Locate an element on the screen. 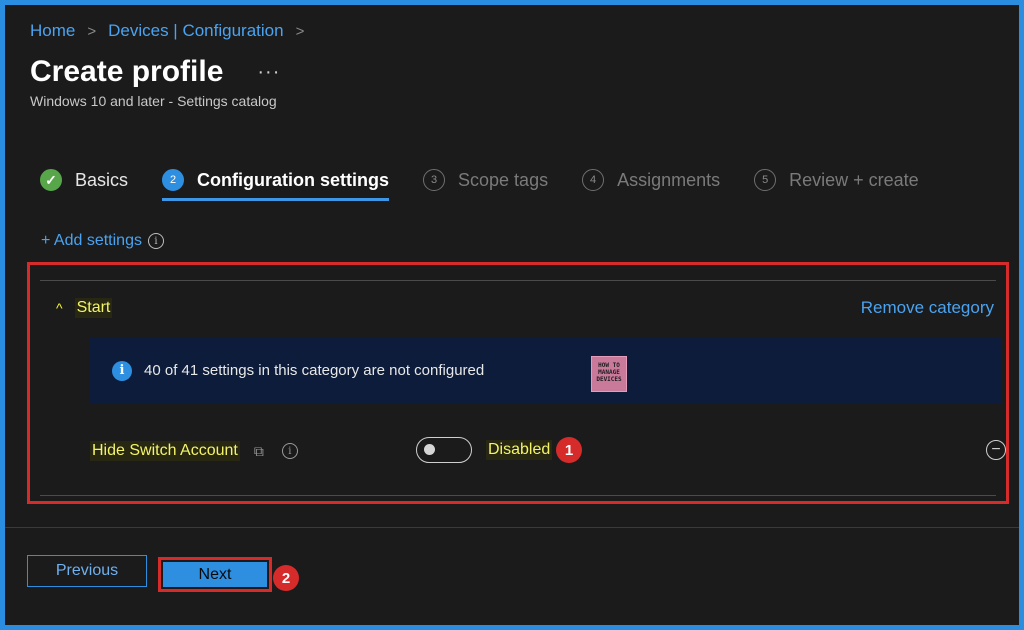 The height and width of the screenshot is (630, 1024). step-basics: ✓ Basics is located at coordinates (84, 180).